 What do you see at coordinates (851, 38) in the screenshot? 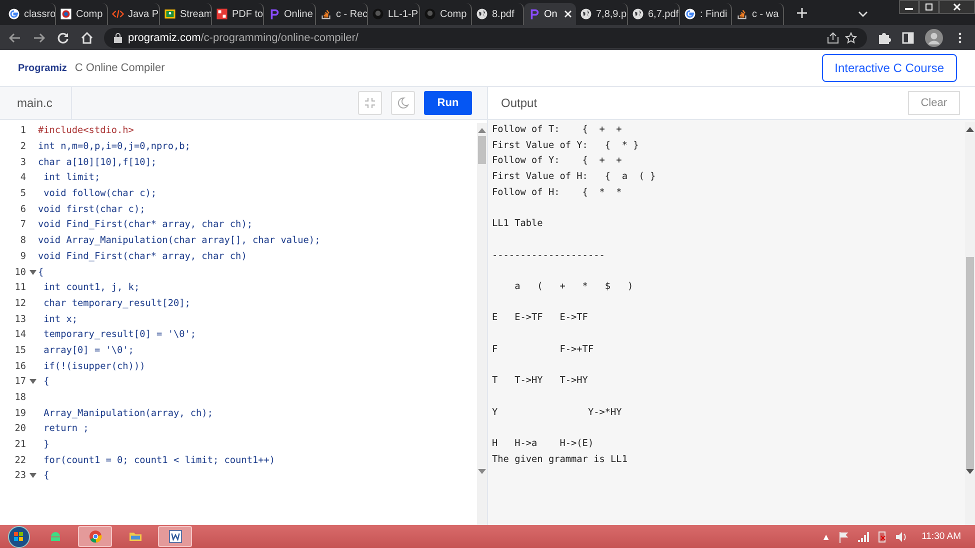
I see `star-icon` at bounding box center [851, 38].